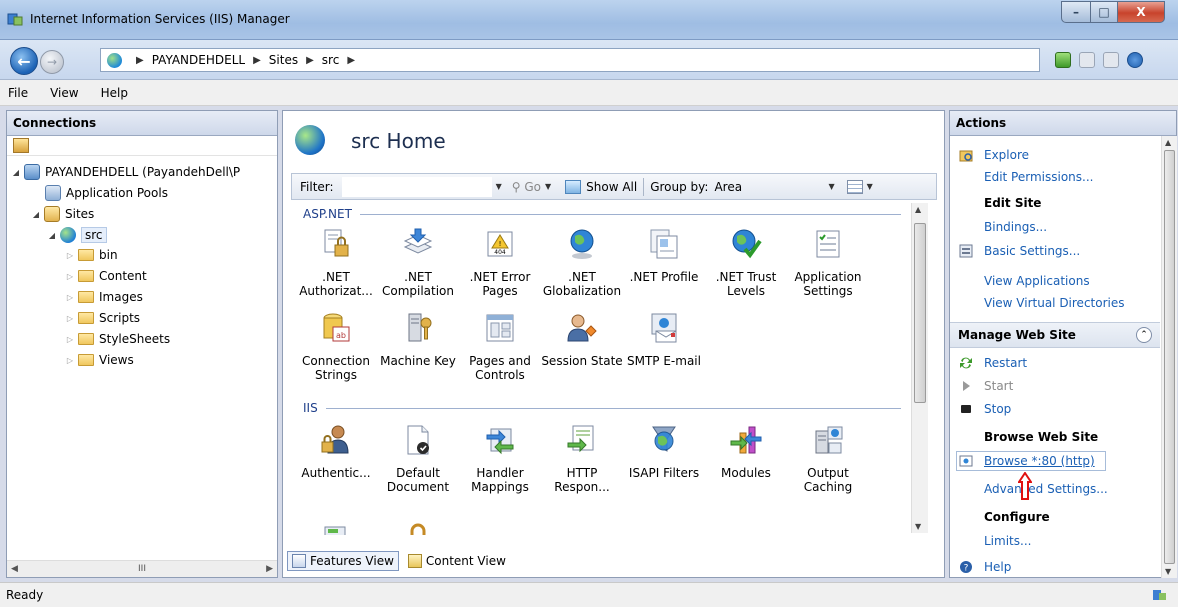 The height and width of the screenshot is (607, 1178). I want to click on tab-features-view: Features View, so click(343, 561).